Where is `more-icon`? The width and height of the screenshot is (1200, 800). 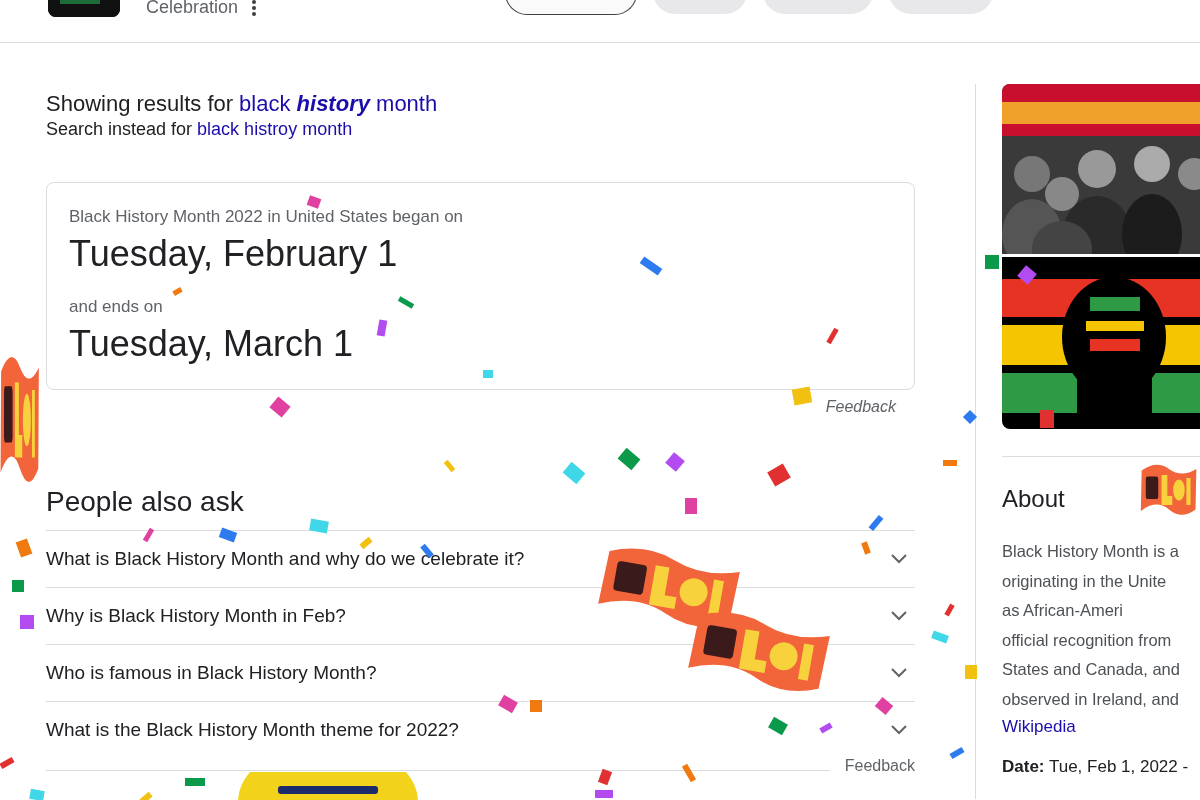 more-icon is located at coordinates (254, 8).